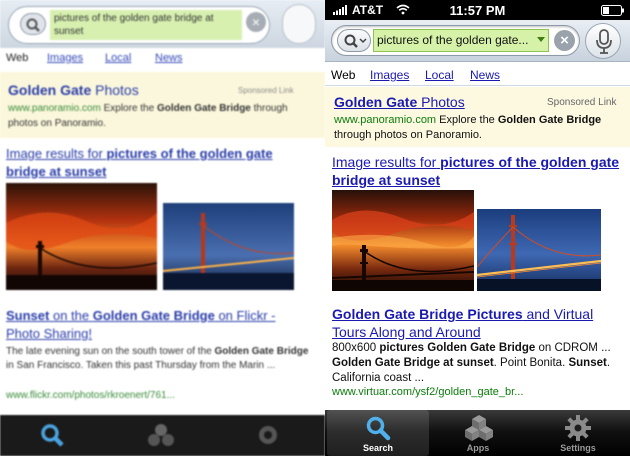 This screenshot has width=630, height=456. What do you see at coordinates (541, 39) in the screenshot?
I see `dropdown-arrow-icon` at bounding box center [541, 39].